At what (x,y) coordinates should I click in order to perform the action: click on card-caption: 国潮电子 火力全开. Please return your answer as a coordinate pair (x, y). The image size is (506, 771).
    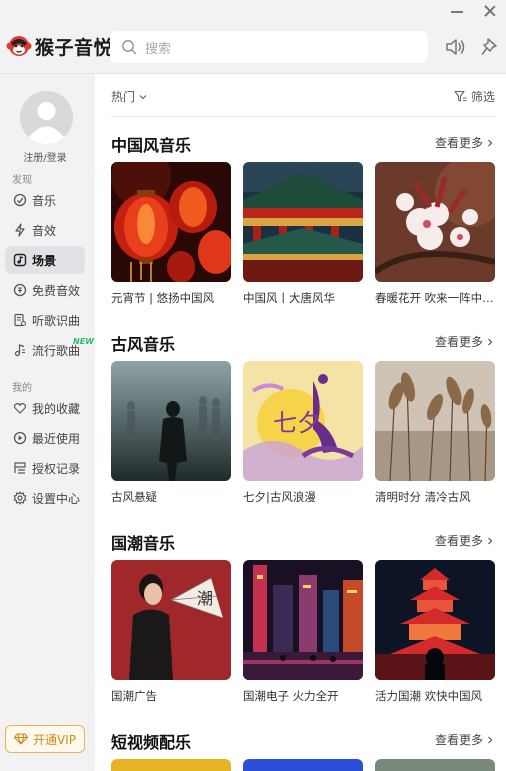
    Looking at the image, I should click on (304, 696).